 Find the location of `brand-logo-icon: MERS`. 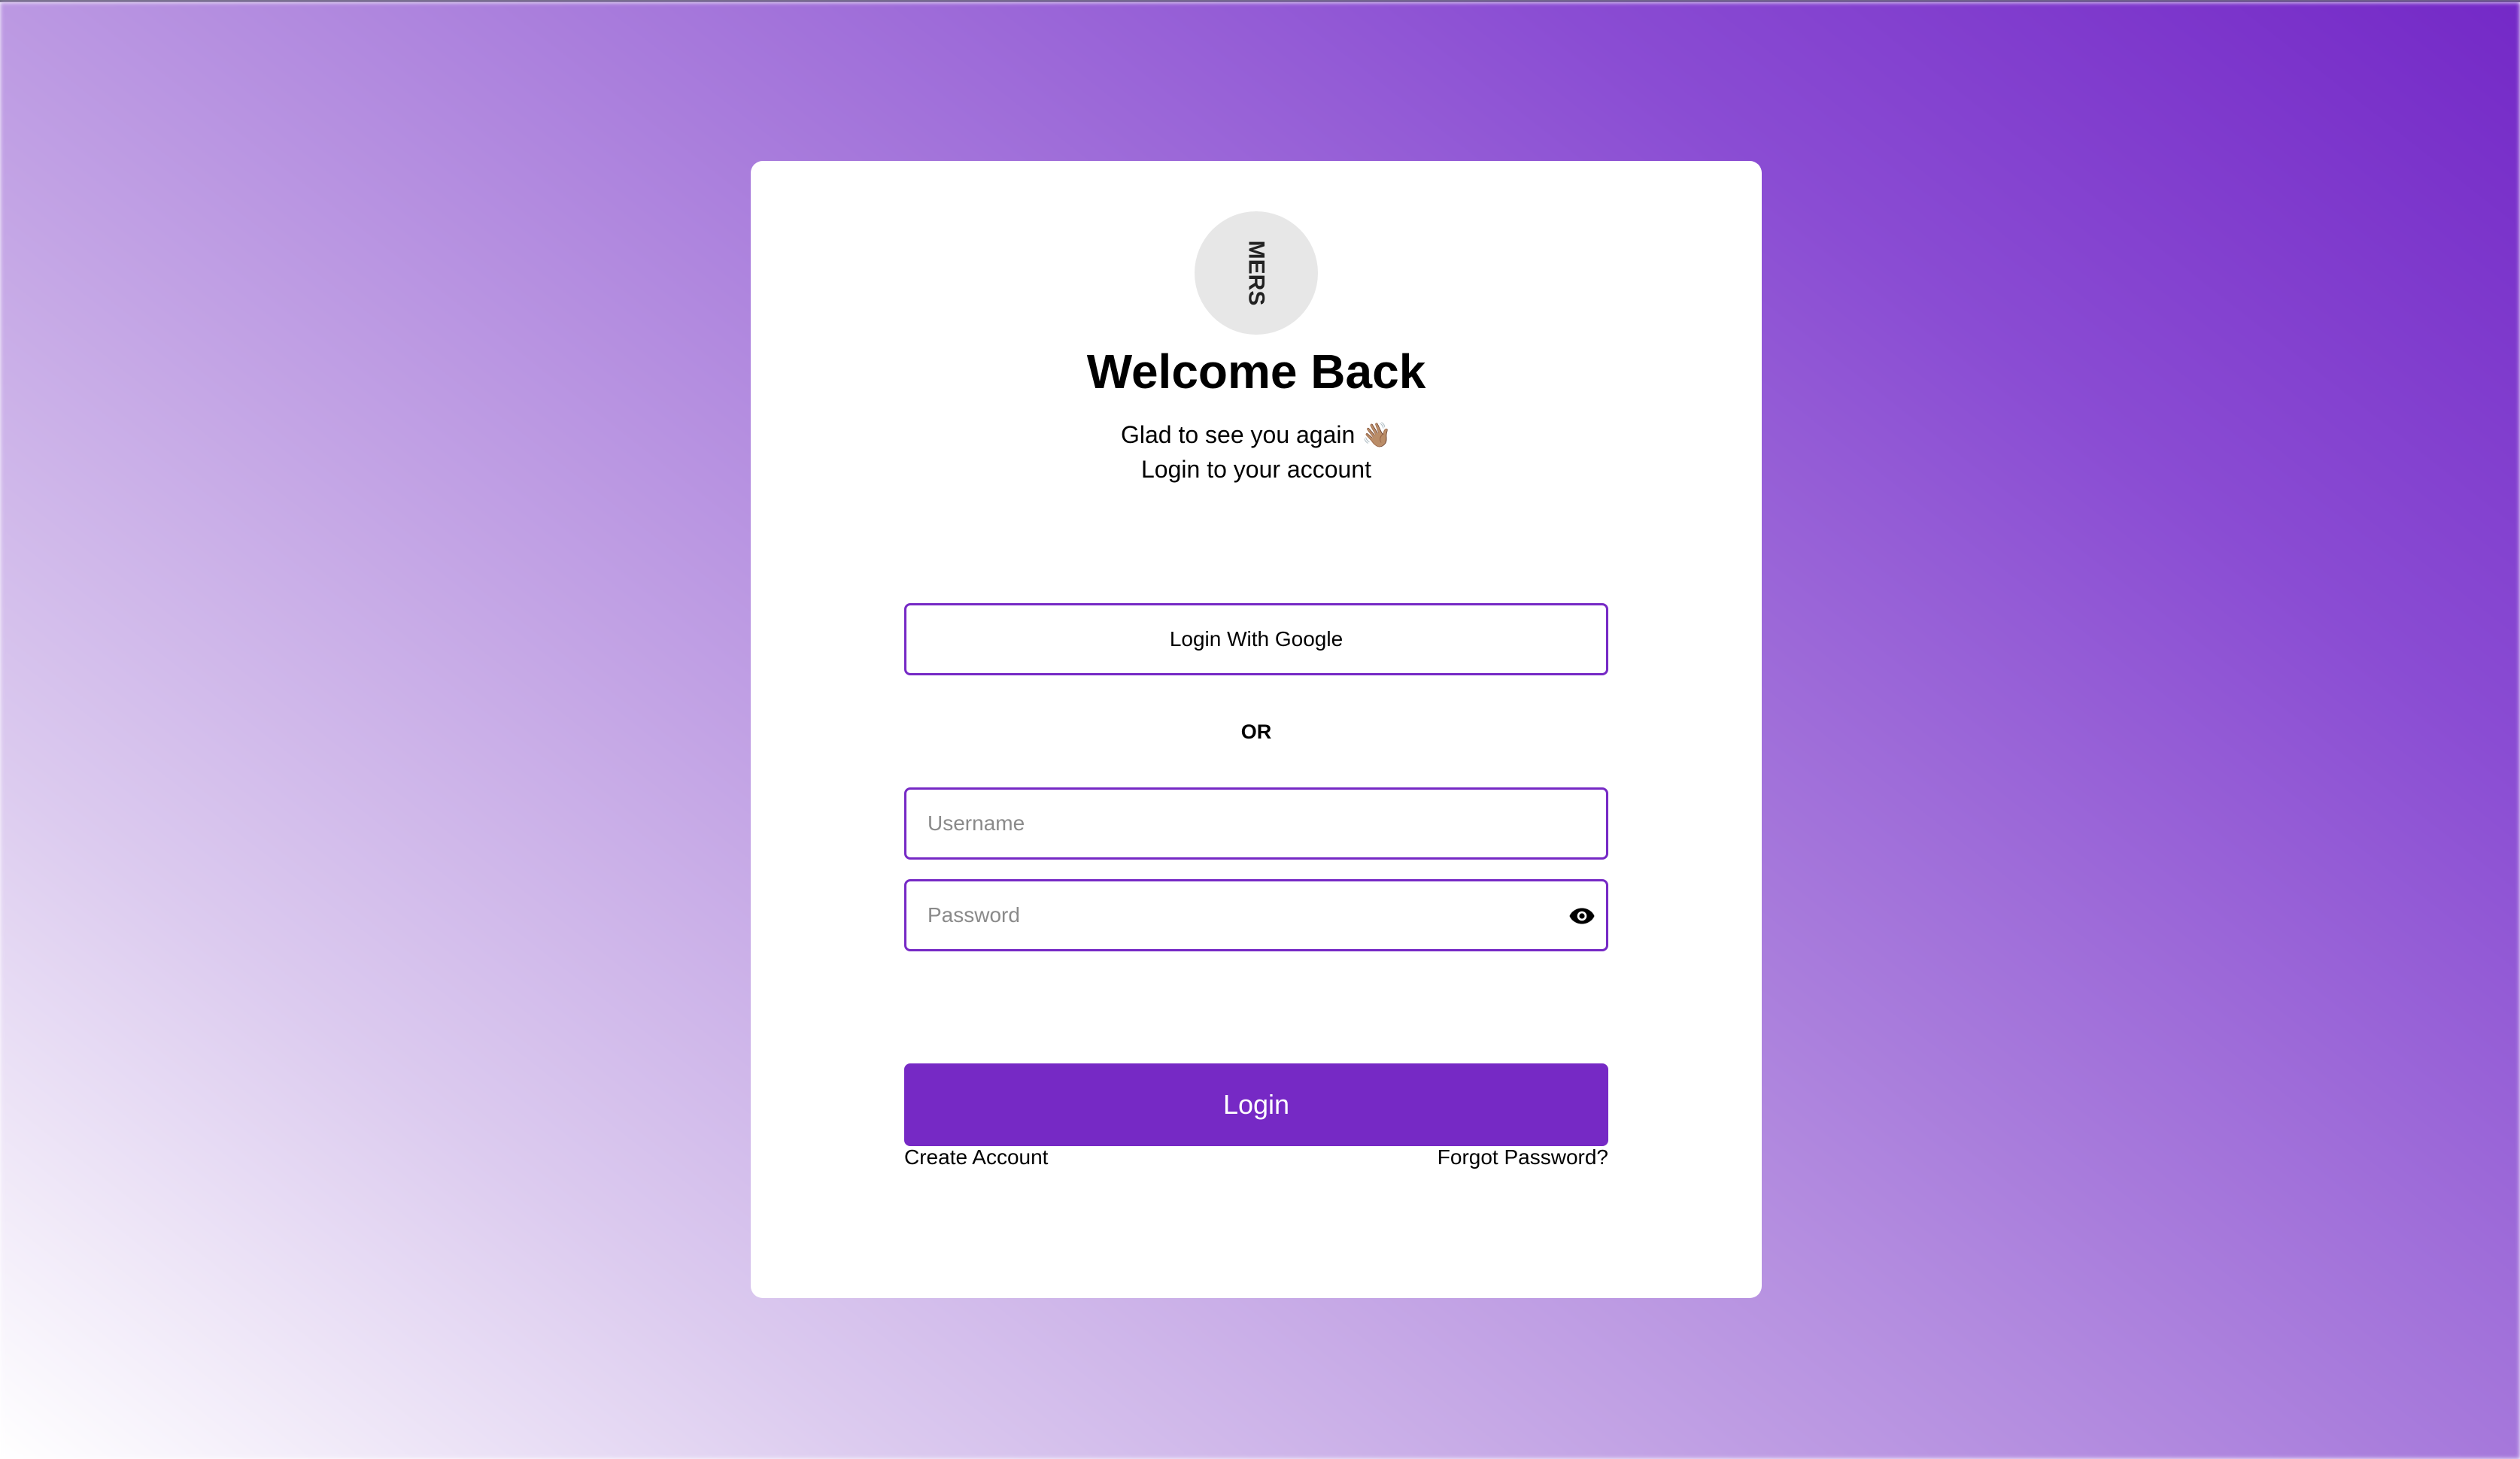

brand-logo-icon: MERS is located at coordinates (1256, 273).